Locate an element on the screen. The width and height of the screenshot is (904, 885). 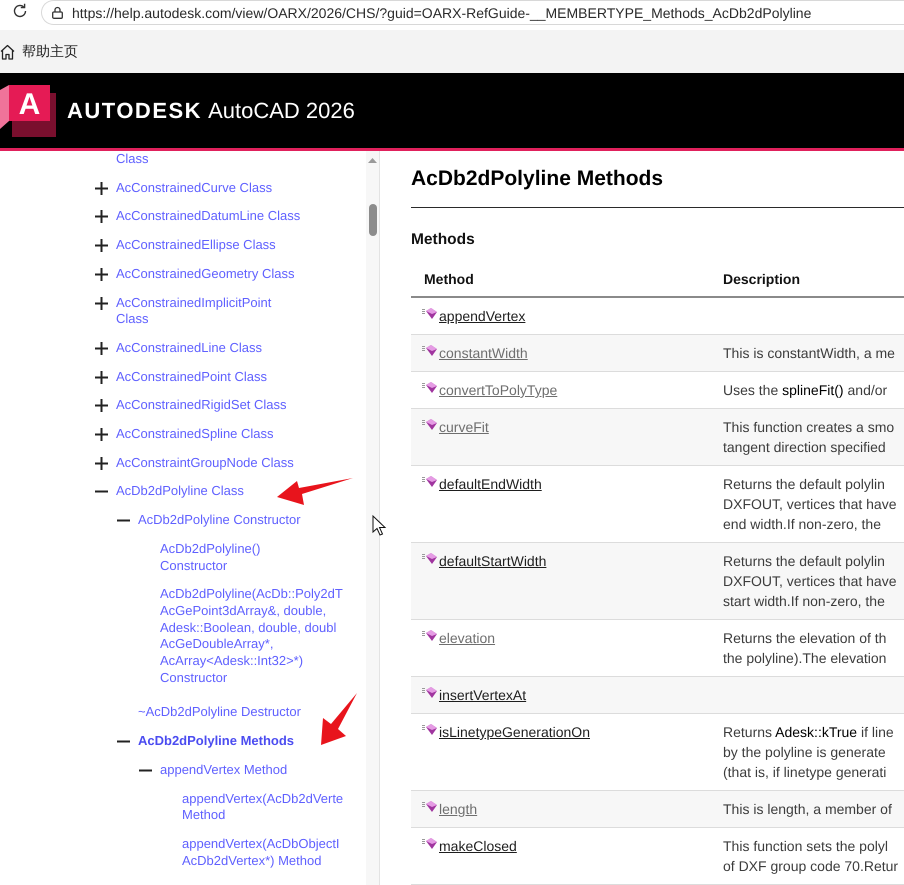
scroll-up-icon is located at coordinates (372, 160).